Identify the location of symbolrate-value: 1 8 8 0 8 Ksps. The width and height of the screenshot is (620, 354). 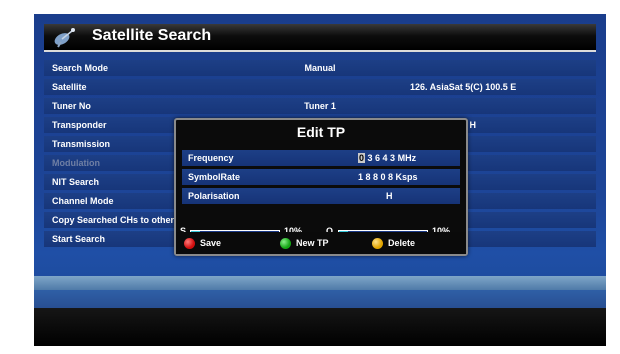
(388, 177).